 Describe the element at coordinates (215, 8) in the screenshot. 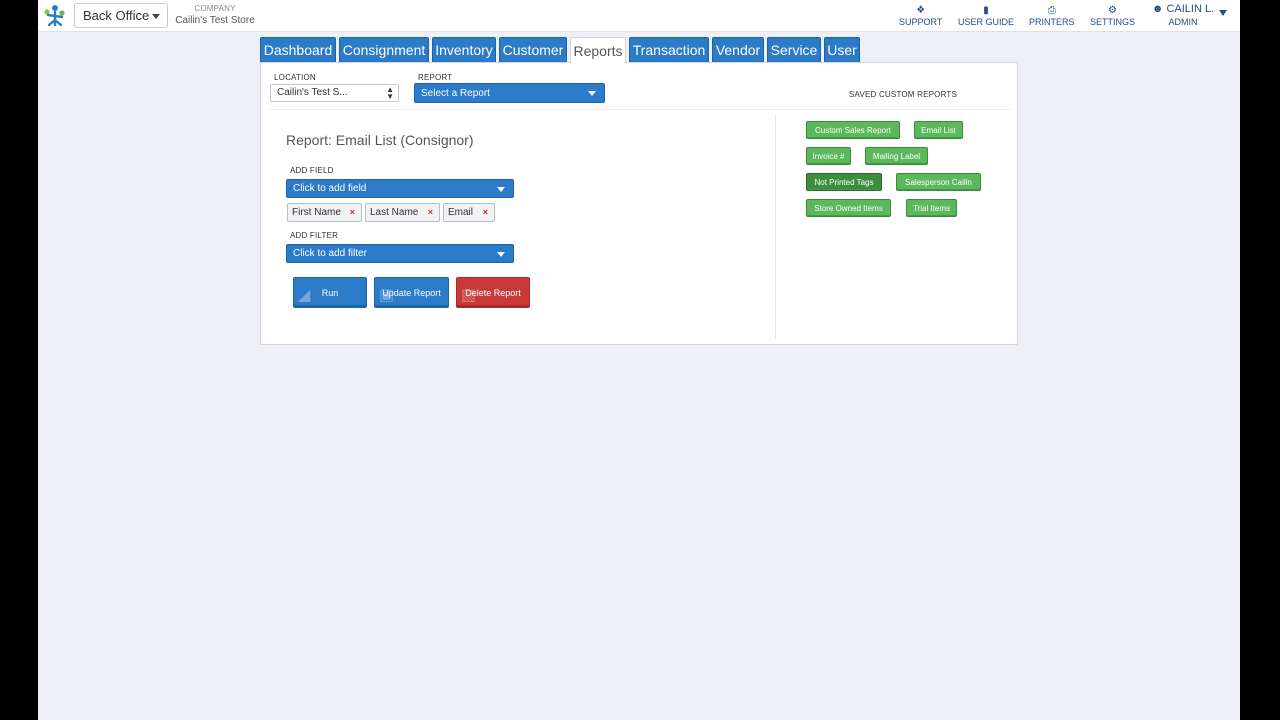

I see `company-label: COMPANY` at that location.